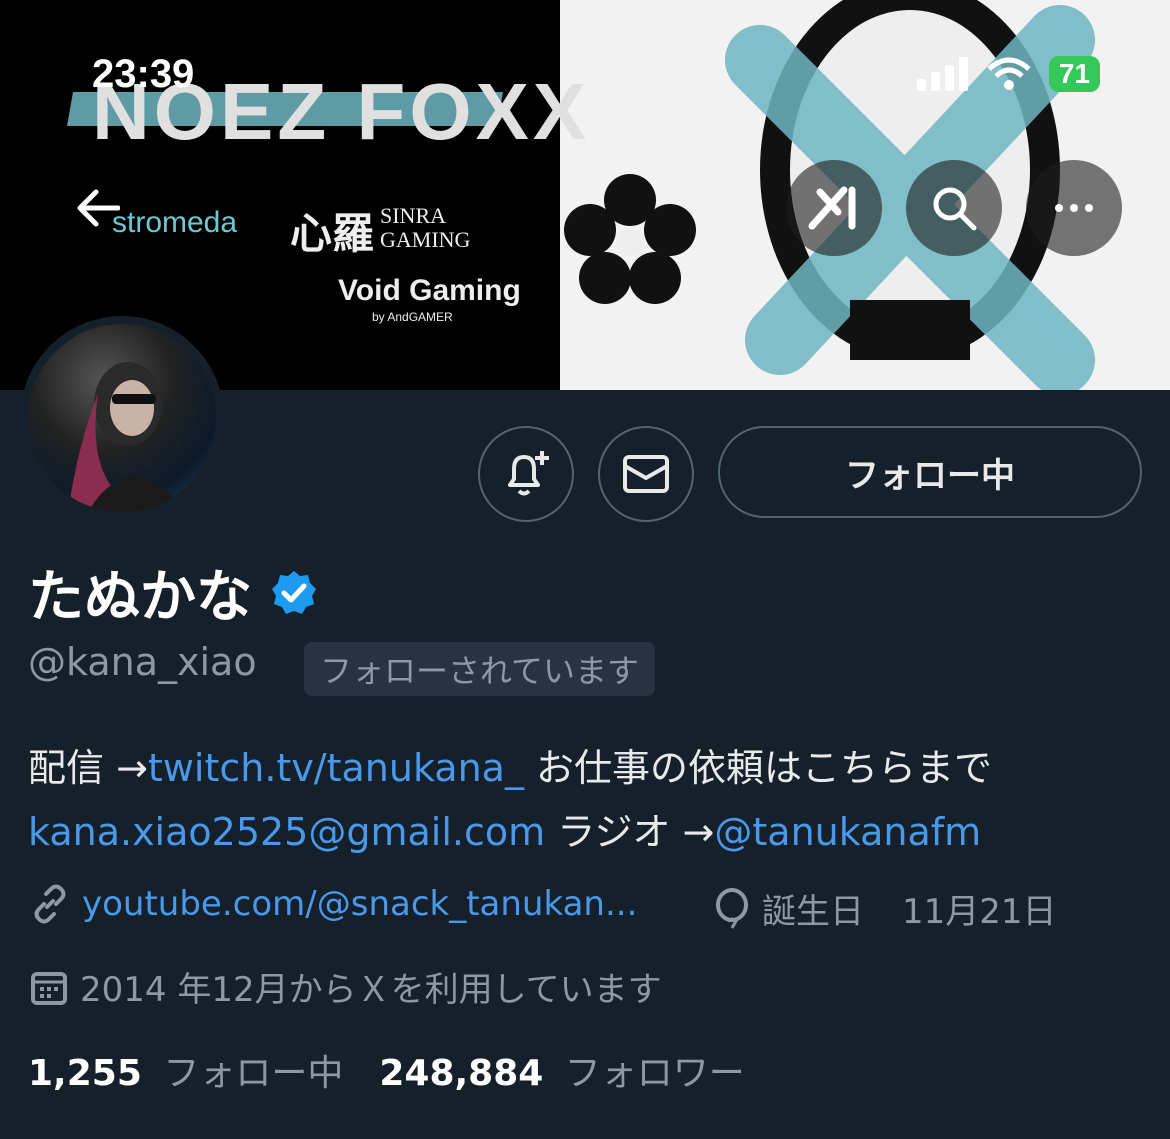  I want to click on follows-you-badge: フォローされています, so click(480, 669).